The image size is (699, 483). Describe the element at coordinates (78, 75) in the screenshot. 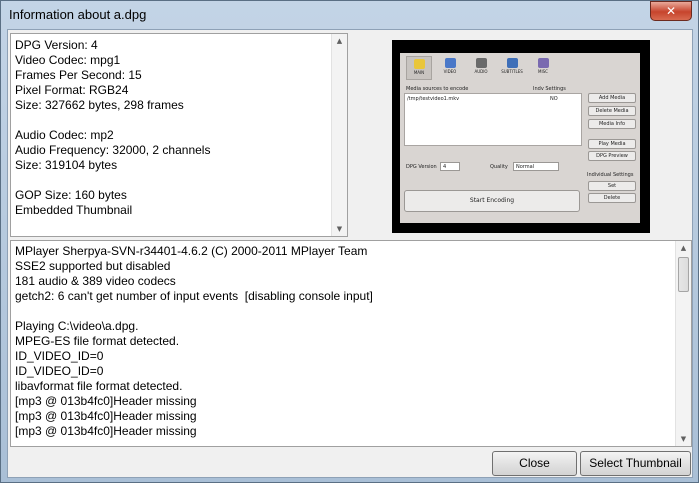

I see `info-line: Frames Per Second: 15` at that location.